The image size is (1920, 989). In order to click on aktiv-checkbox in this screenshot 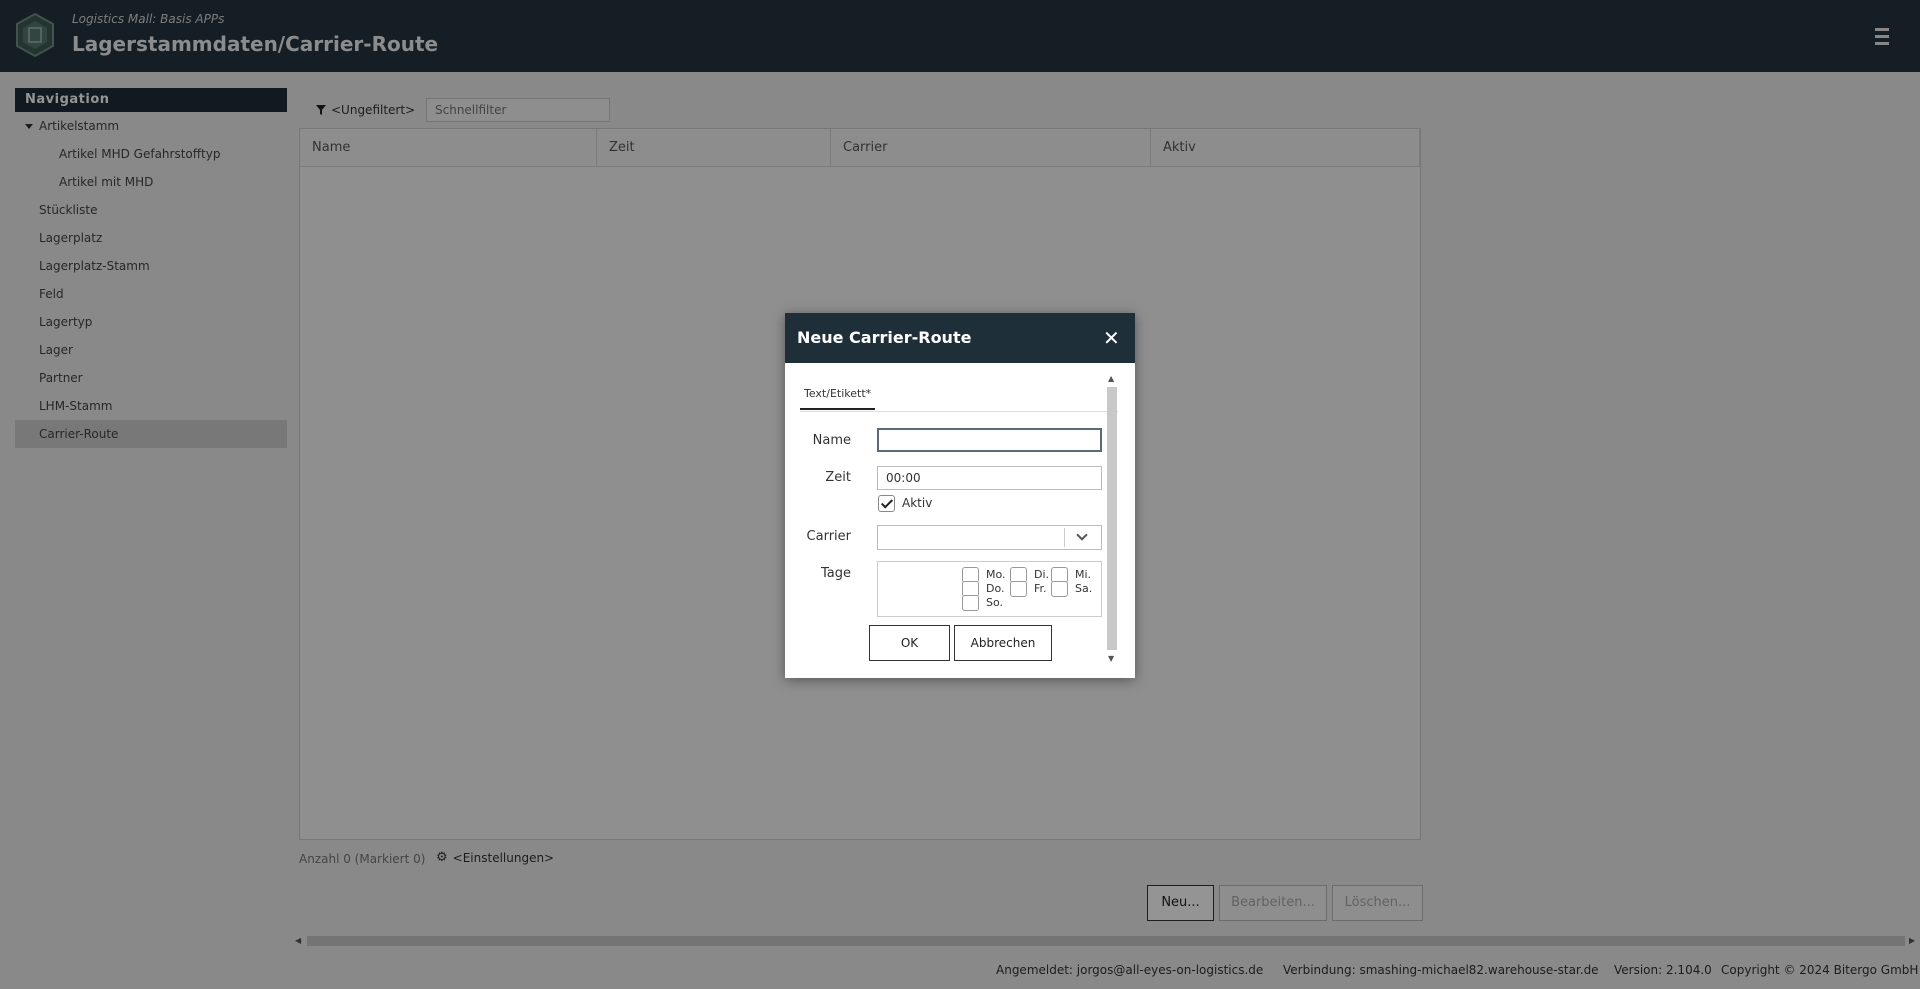, I will do `click(886, 503)`.